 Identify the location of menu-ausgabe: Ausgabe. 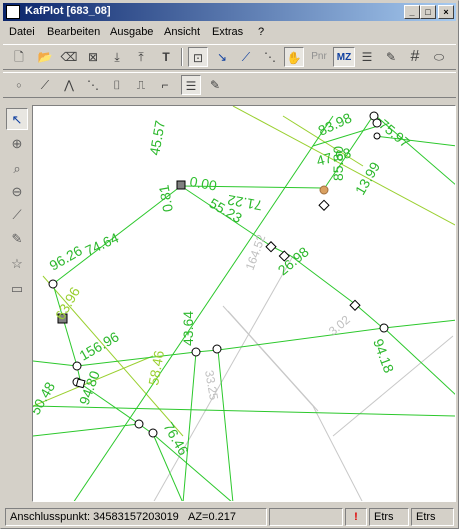
(131, 32).